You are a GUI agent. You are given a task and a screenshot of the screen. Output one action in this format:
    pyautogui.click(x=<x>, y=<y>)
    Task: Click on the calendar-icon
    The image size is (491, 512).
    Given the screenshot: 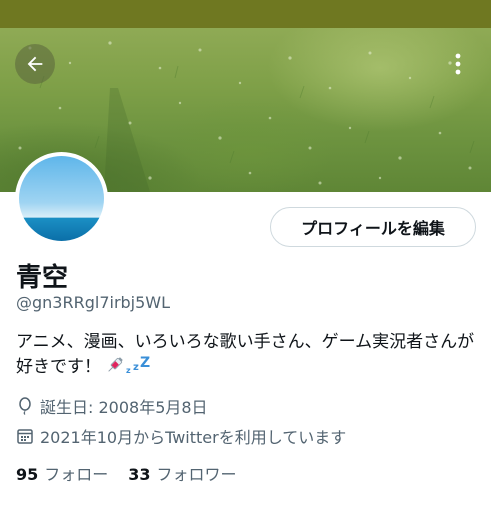 What is the action you would take?
    pyautogui.click(x=25, y=436)
    